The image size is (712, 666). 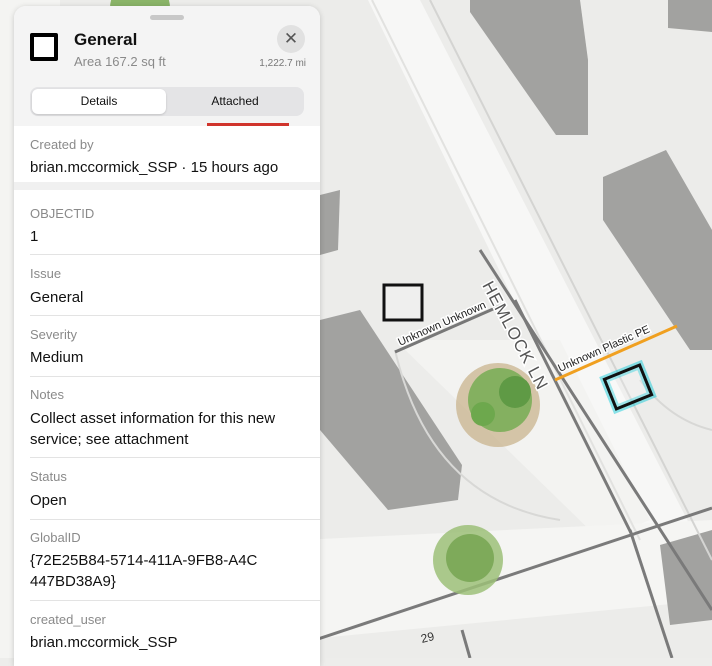 I want to click on field-label: Notes, so click(x=47, y=394).